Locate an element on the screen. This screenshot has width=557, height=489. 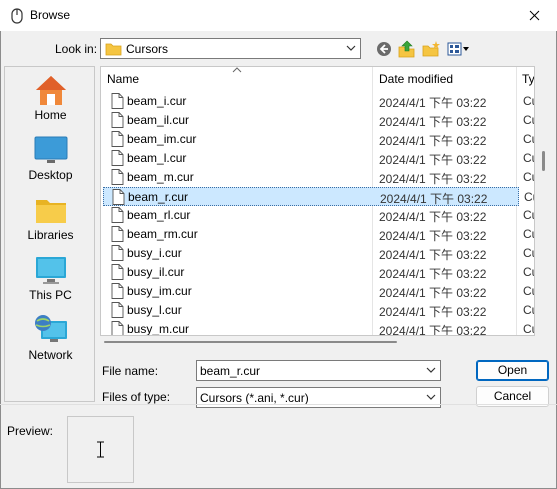
file-row: beam_rm.cur 2024/4/1 下午 03:22 Cu is located at coordinates (318, 234).